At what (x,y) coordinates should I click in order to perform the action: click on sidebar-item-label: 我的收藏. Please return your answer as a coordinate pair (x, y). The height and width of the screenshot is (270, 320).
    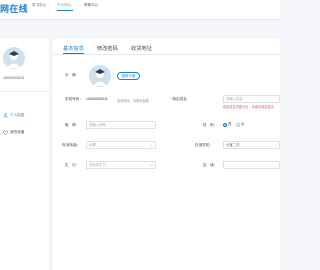
    Looking at the image, I should click on (17, 132).